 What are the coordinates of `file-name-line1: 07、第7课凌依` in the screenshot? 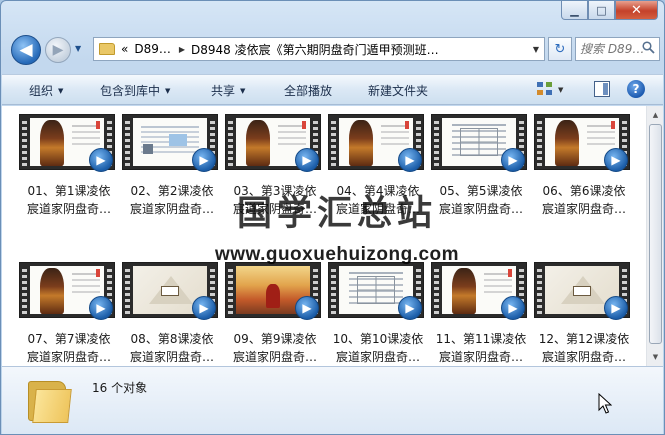 It's located at (69, 339).